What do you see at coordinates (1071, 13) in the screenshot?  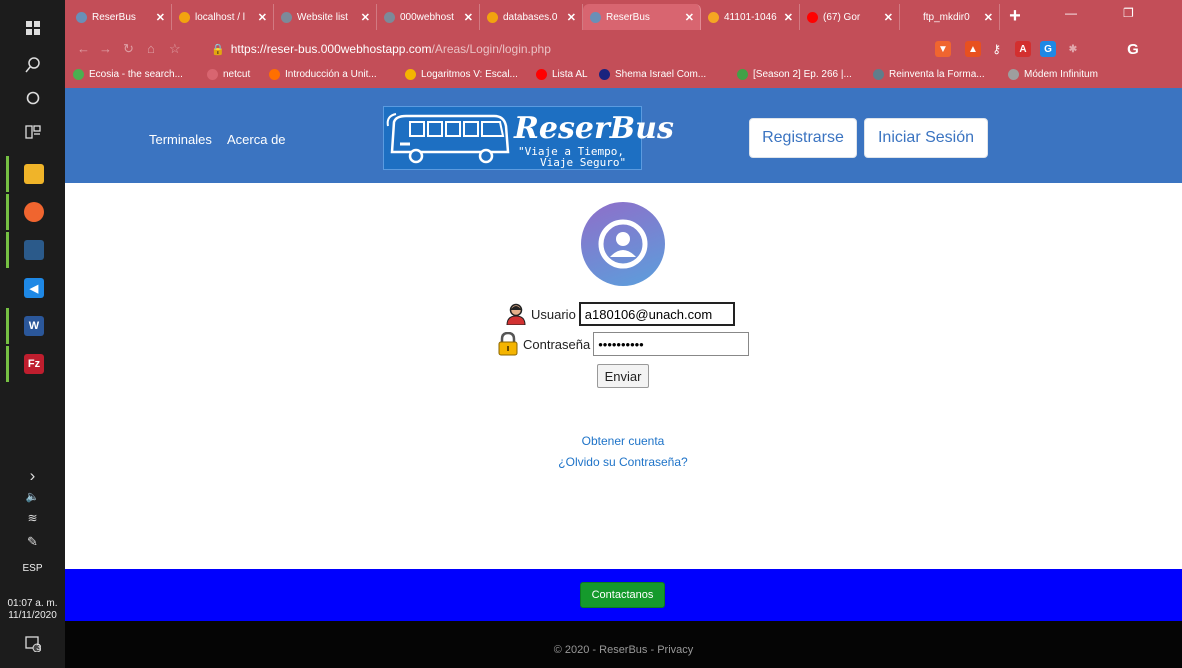 I see `minimize-icon: —` at bounding box center [1071, 13].